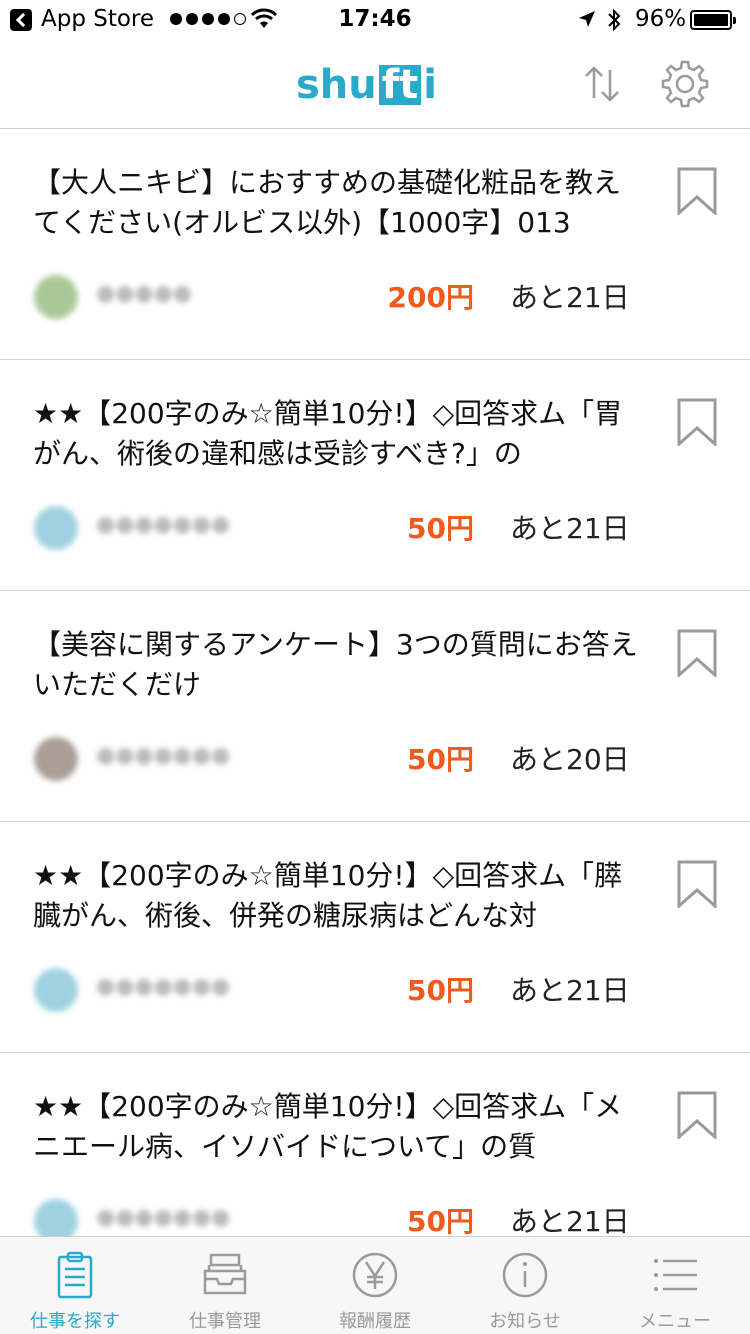 The image size is (750, 1334). Describe the element at coordinates (661, 19) in the screenshot. I see `battery-percent: 96%` at that location.